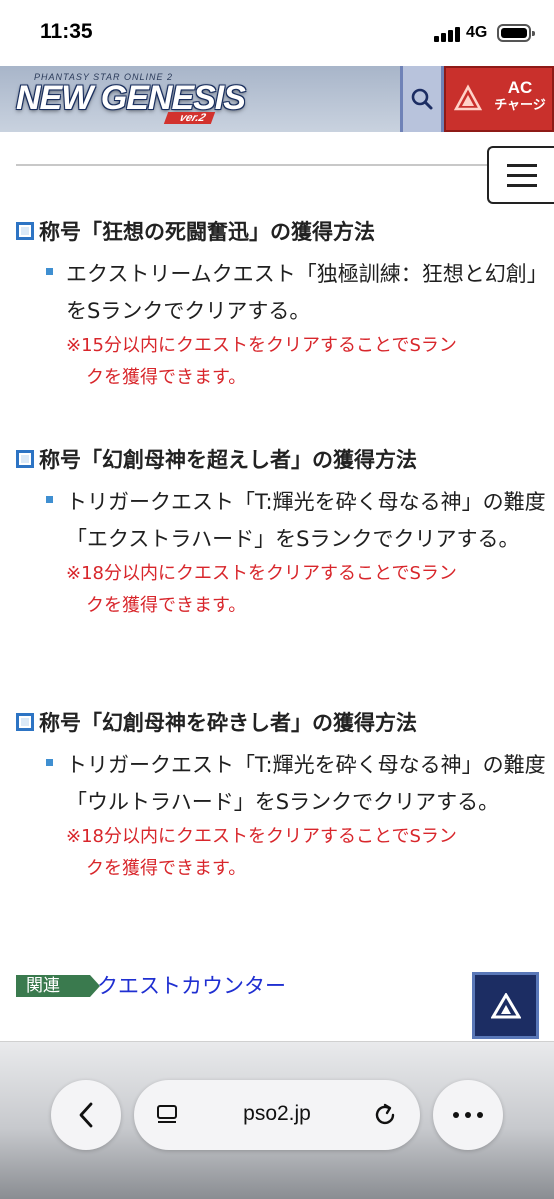 This screenshot has width=554, height=1199. I want to click on ac-triangle-icon, so click(468, 97).